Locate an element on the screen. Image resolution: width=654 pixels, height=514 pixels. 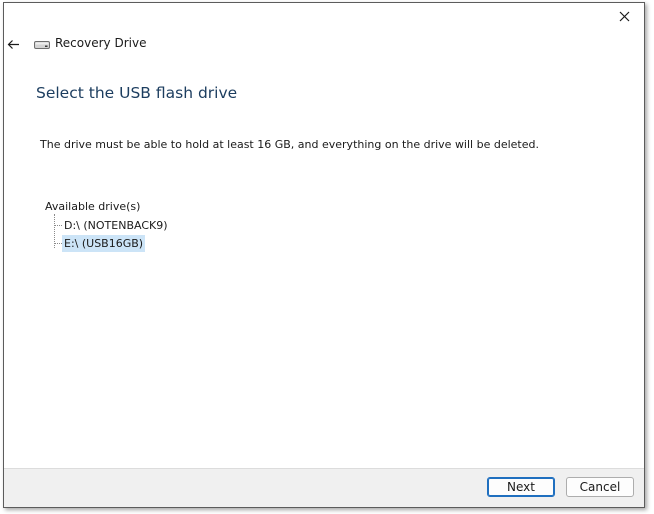
next-button: Next is located at coordinates (521, 487).